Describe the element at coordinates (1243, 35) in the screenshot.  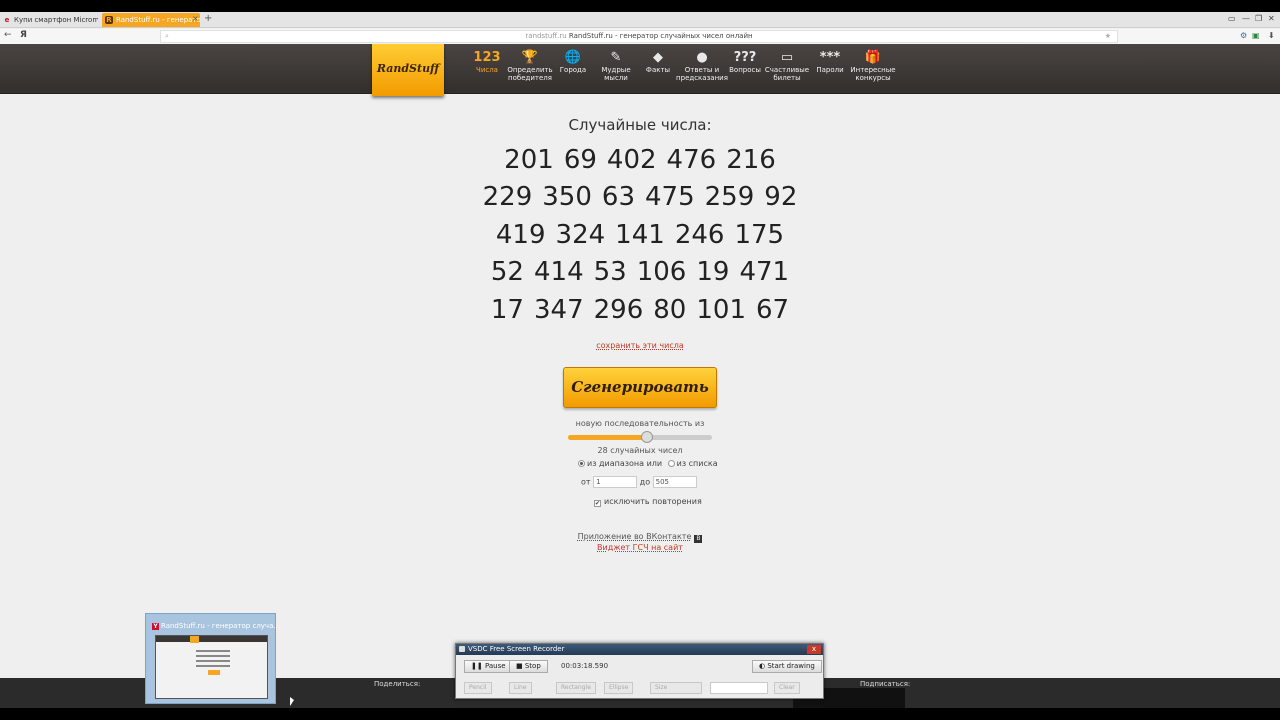
I see `translate-icon: ⚙` at that location.